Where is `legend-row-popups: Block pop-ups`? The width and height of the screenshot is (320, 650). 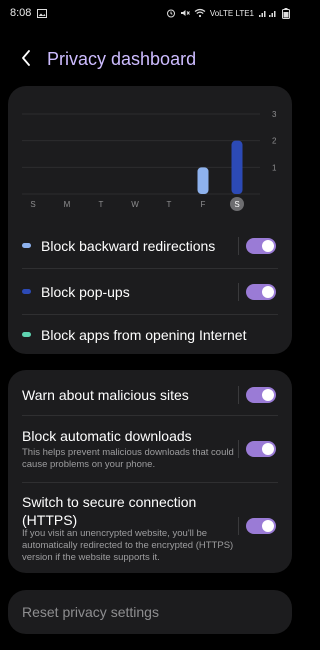 legend-row-popups: Block pop-ups is located at coordinates (150, 292).